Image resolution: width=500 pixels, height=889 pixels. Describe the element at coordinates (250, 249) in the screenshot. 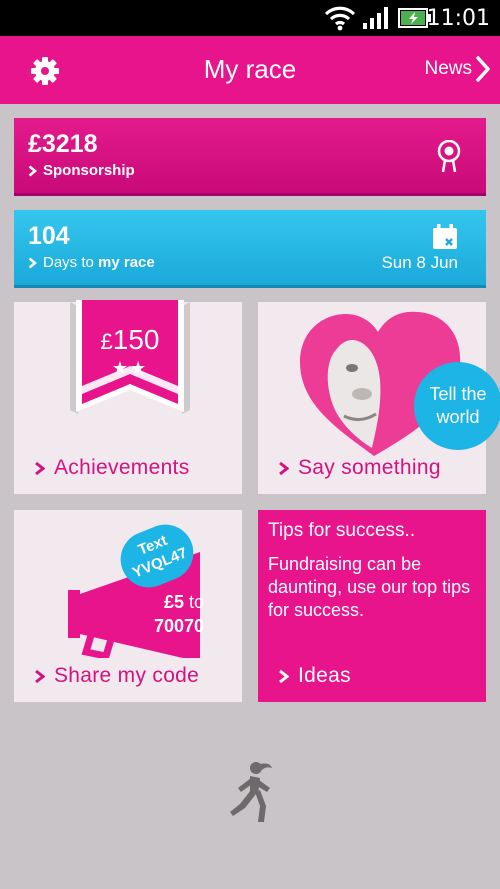

I see `days-to-race-card: 104 Days to my race Sun 8 Jun` at that location.